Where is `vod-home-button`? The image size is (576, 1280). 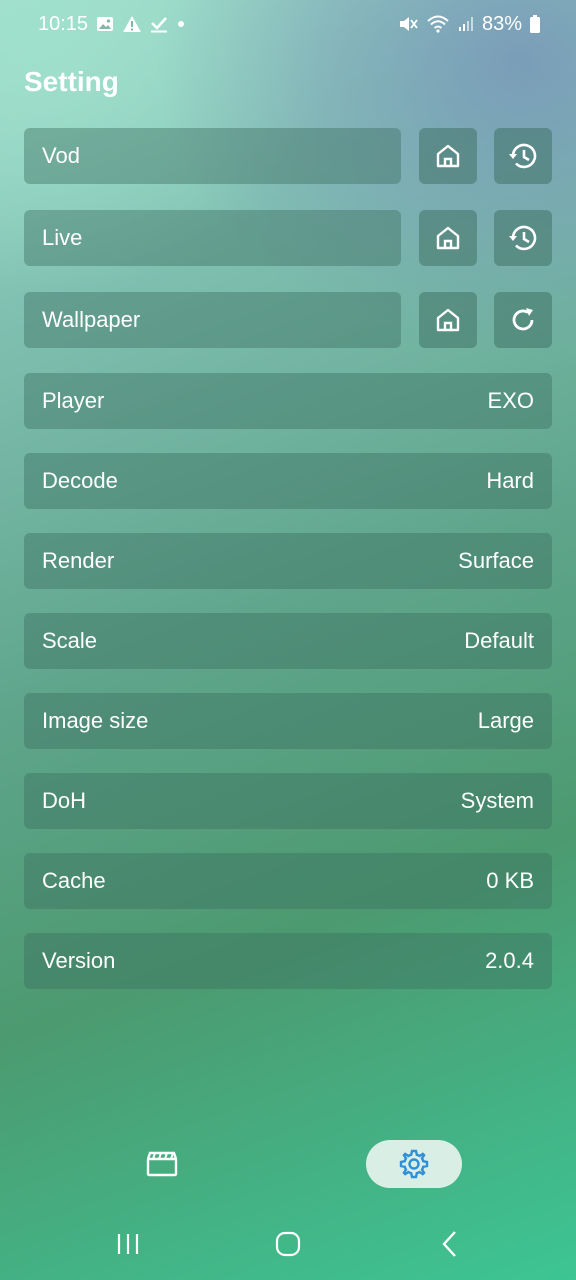 vod-home-button is located at coordinates (448, 156).